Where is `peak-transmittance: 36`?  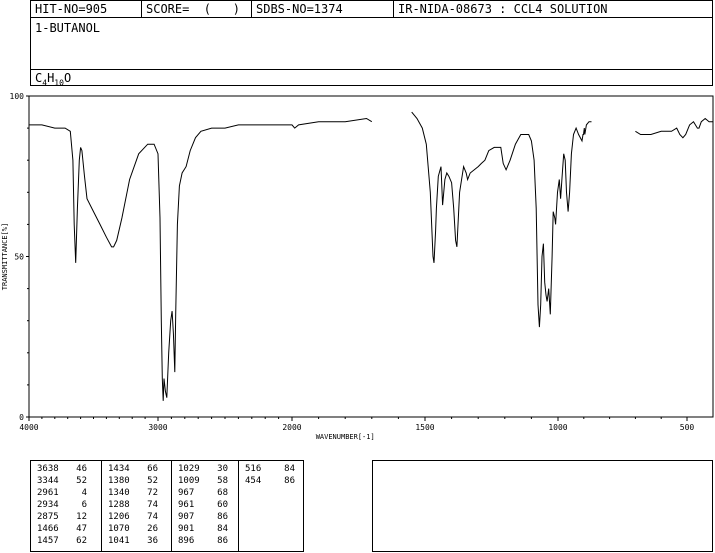
peak-transmittance: 36 is located at coordinates (152, 541).